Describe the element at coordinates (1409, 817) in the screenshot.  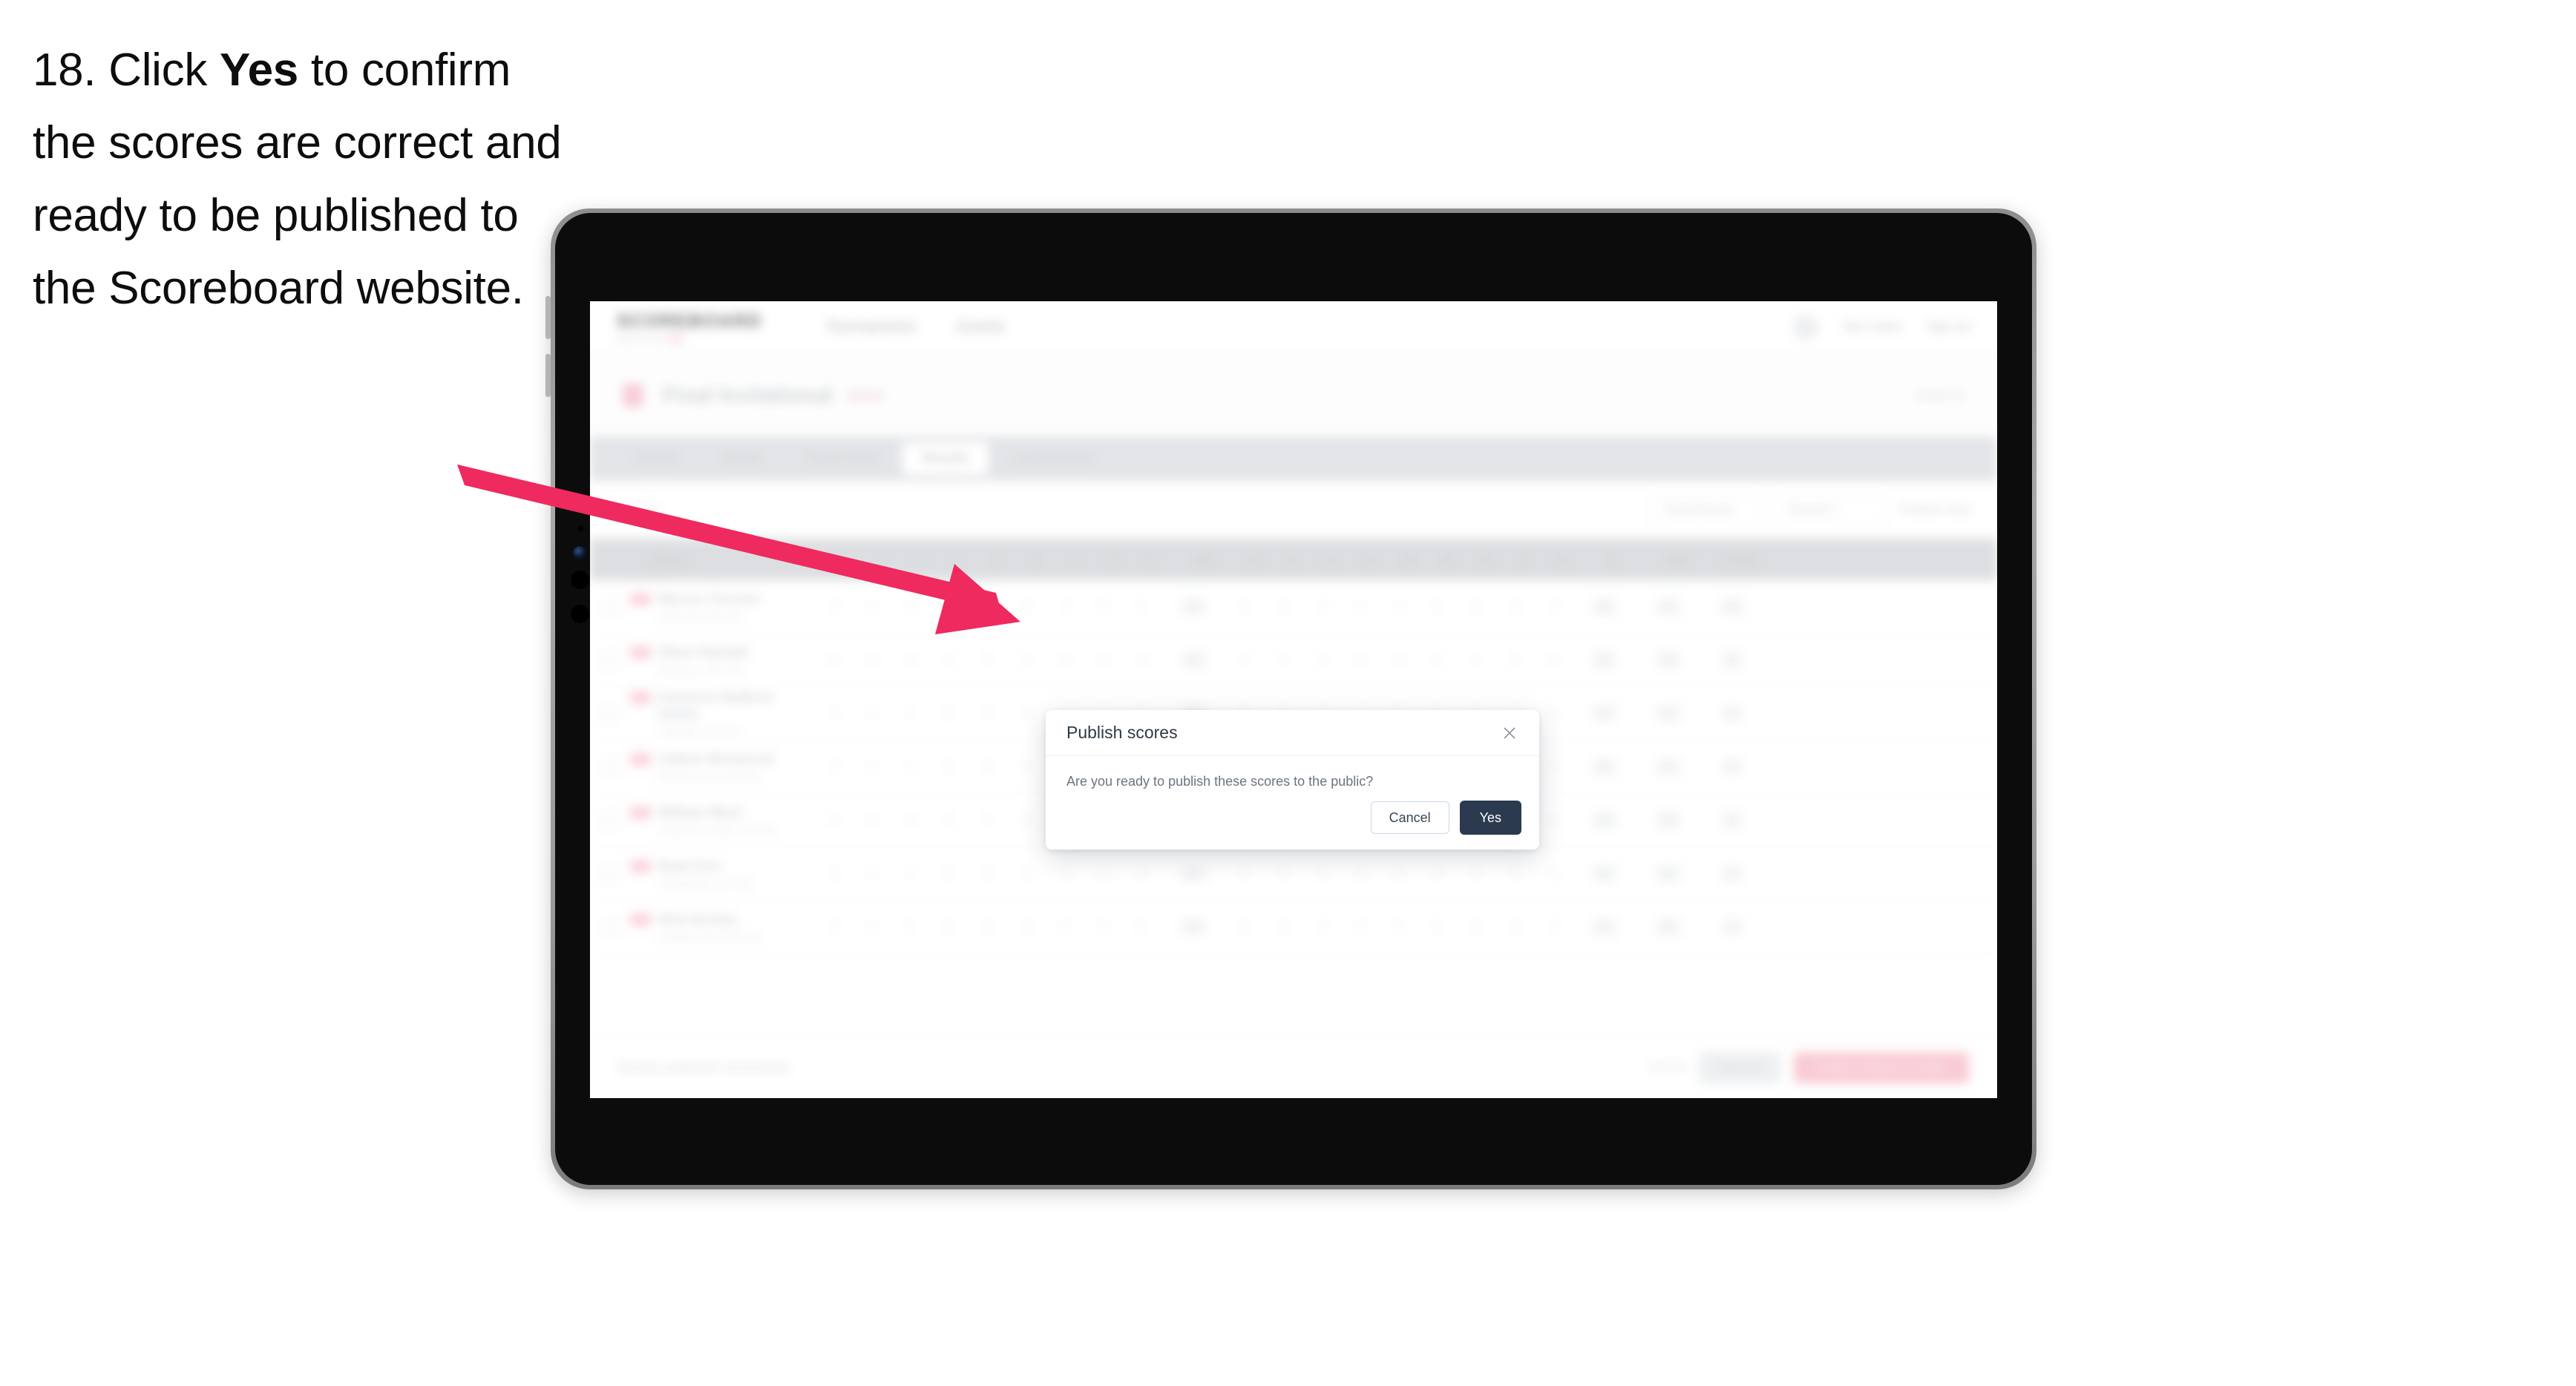
I see `cancel-button: Cancel` at that location.